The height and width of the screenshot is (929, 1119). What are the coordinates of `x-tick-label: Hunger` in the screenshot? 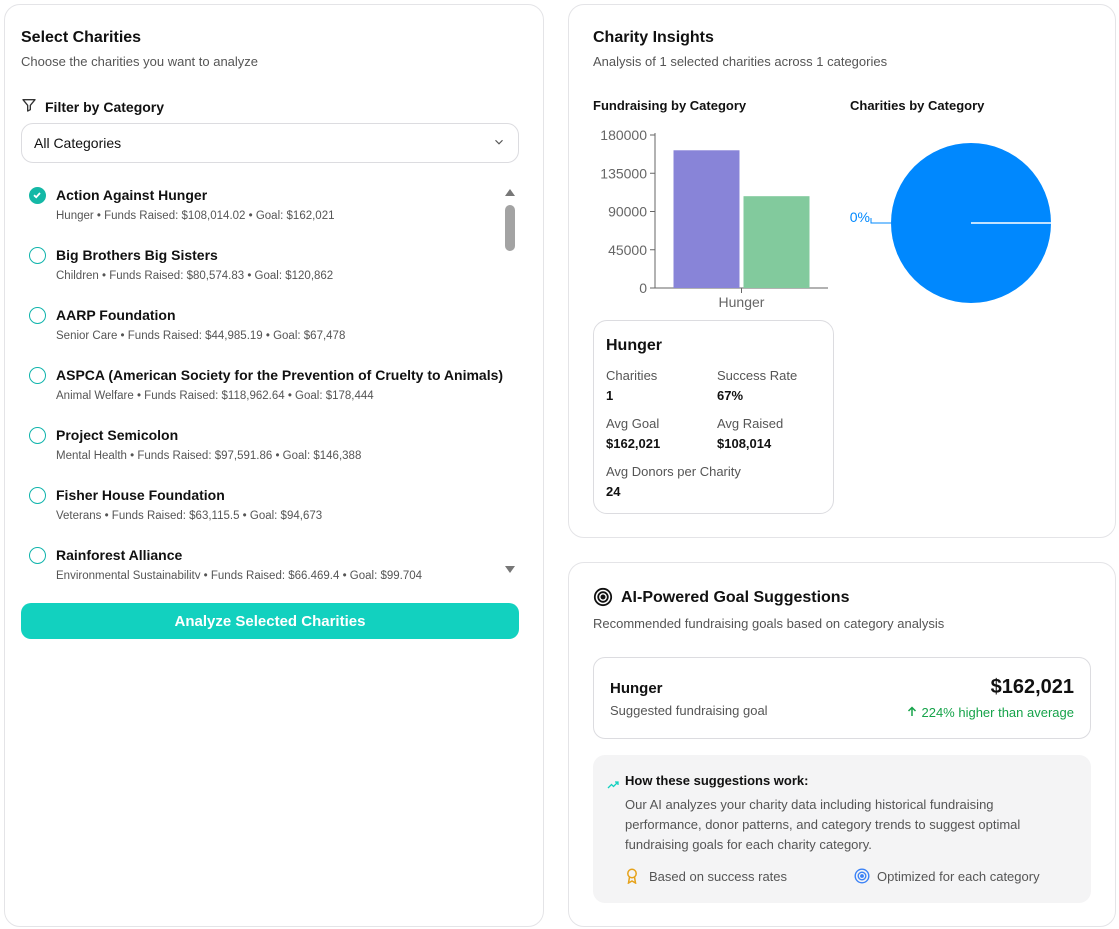 It's located at (742, 302).